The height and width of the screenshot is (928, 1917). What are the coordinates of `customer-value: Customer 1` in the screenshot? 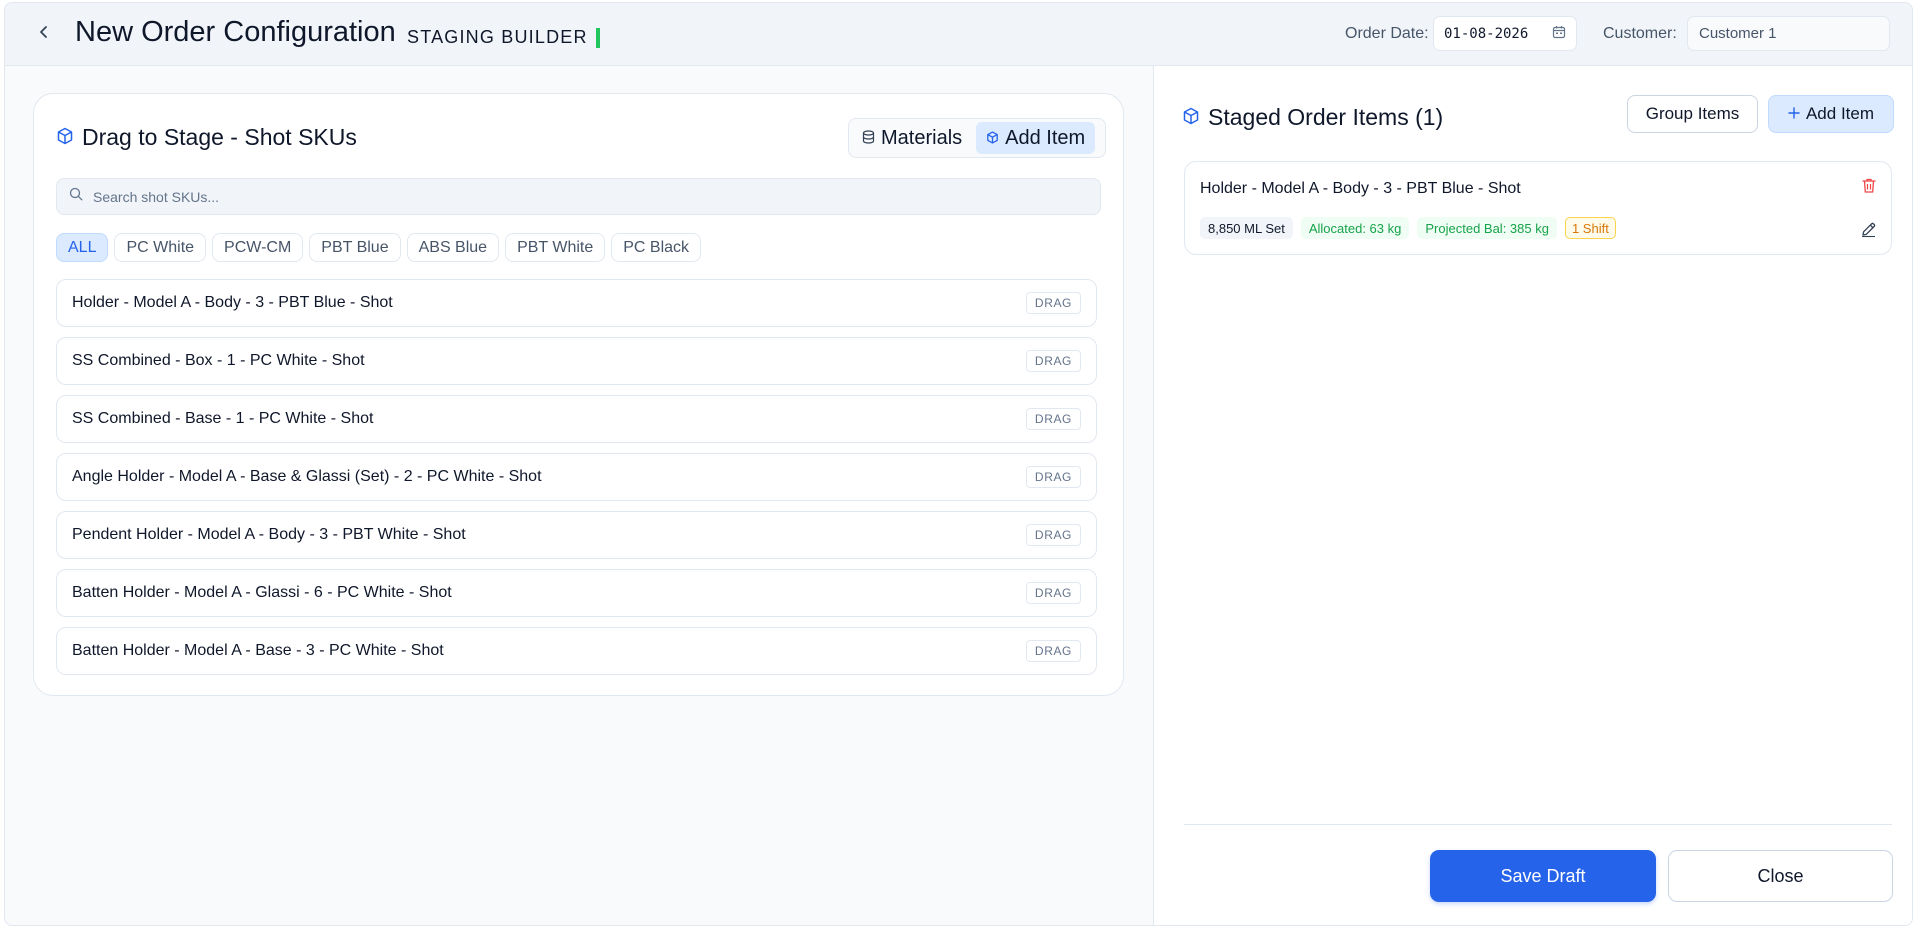 It's located at (1738, 33).